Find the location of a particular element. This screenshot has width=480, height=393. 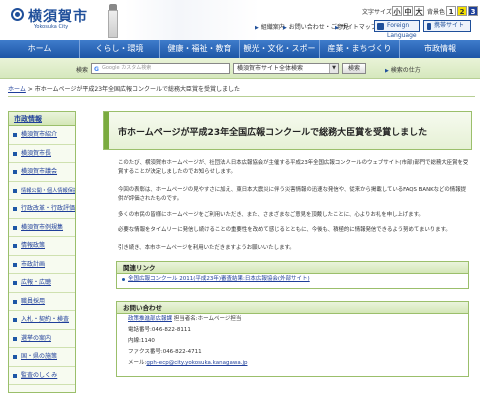

page-title-box: 市ホームページが平成23年全国広報コンクールで総務大臣賞を受賞しました is located at coordinates (287, 130).